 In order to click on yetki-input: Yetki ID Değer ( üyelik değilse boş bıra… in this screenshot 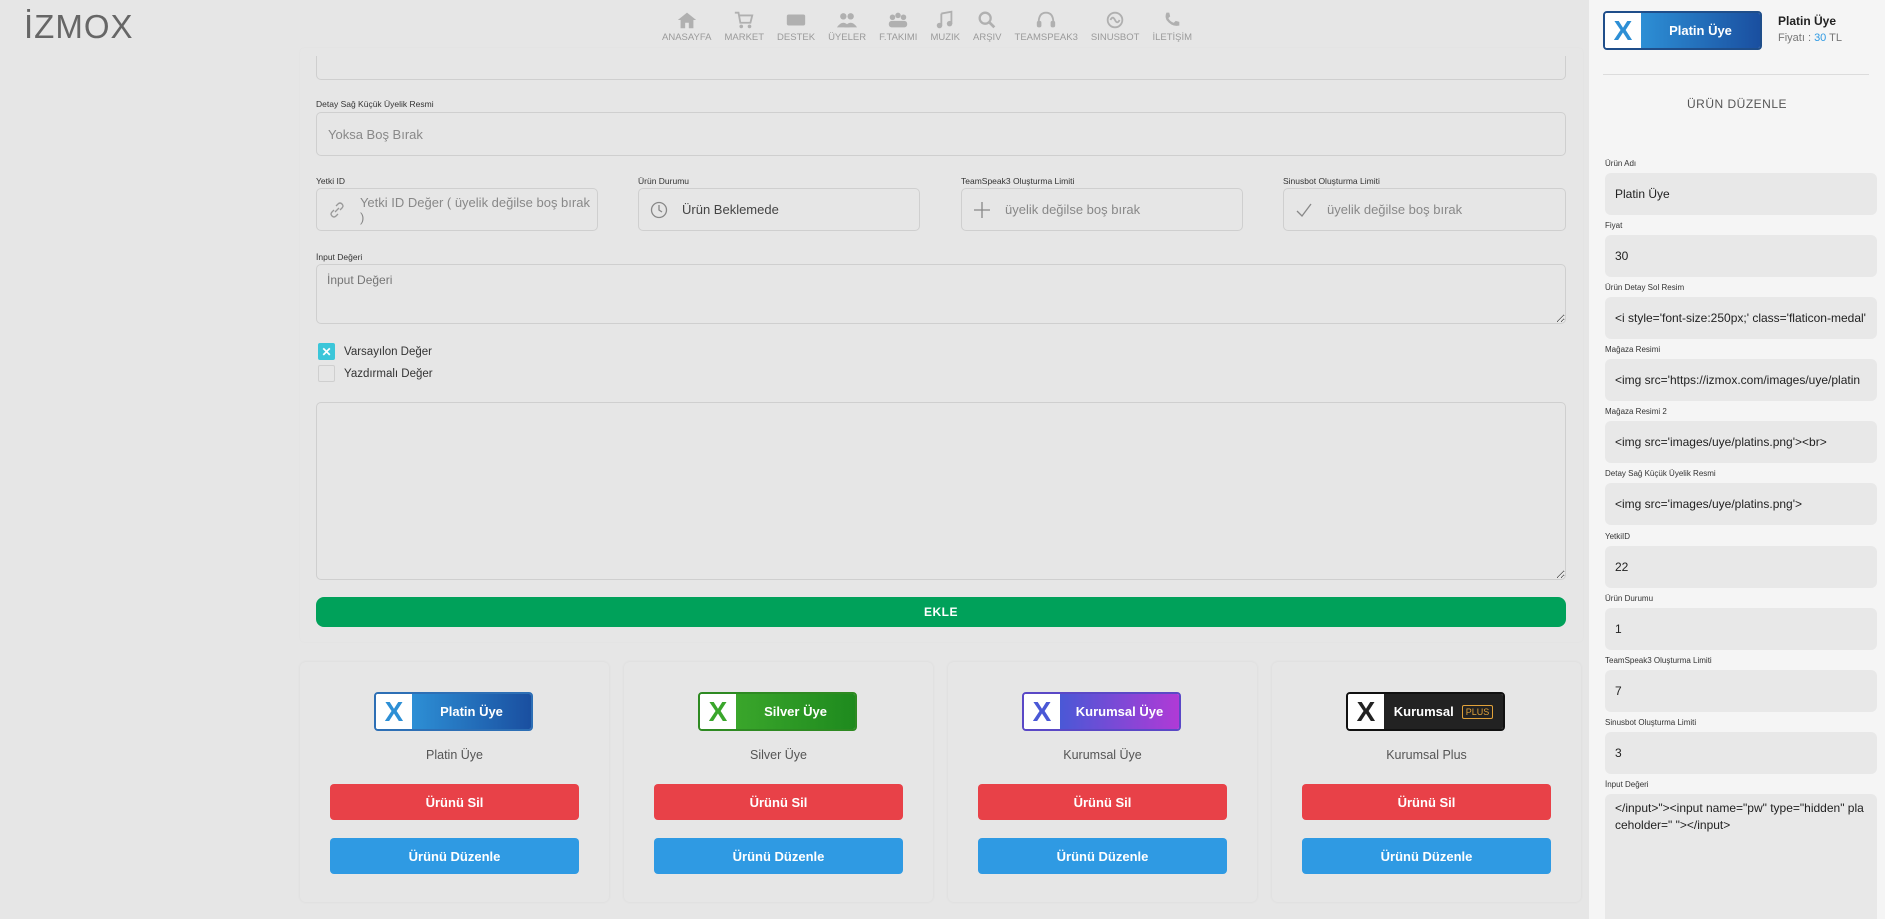, I will do `click(457, 209)`.